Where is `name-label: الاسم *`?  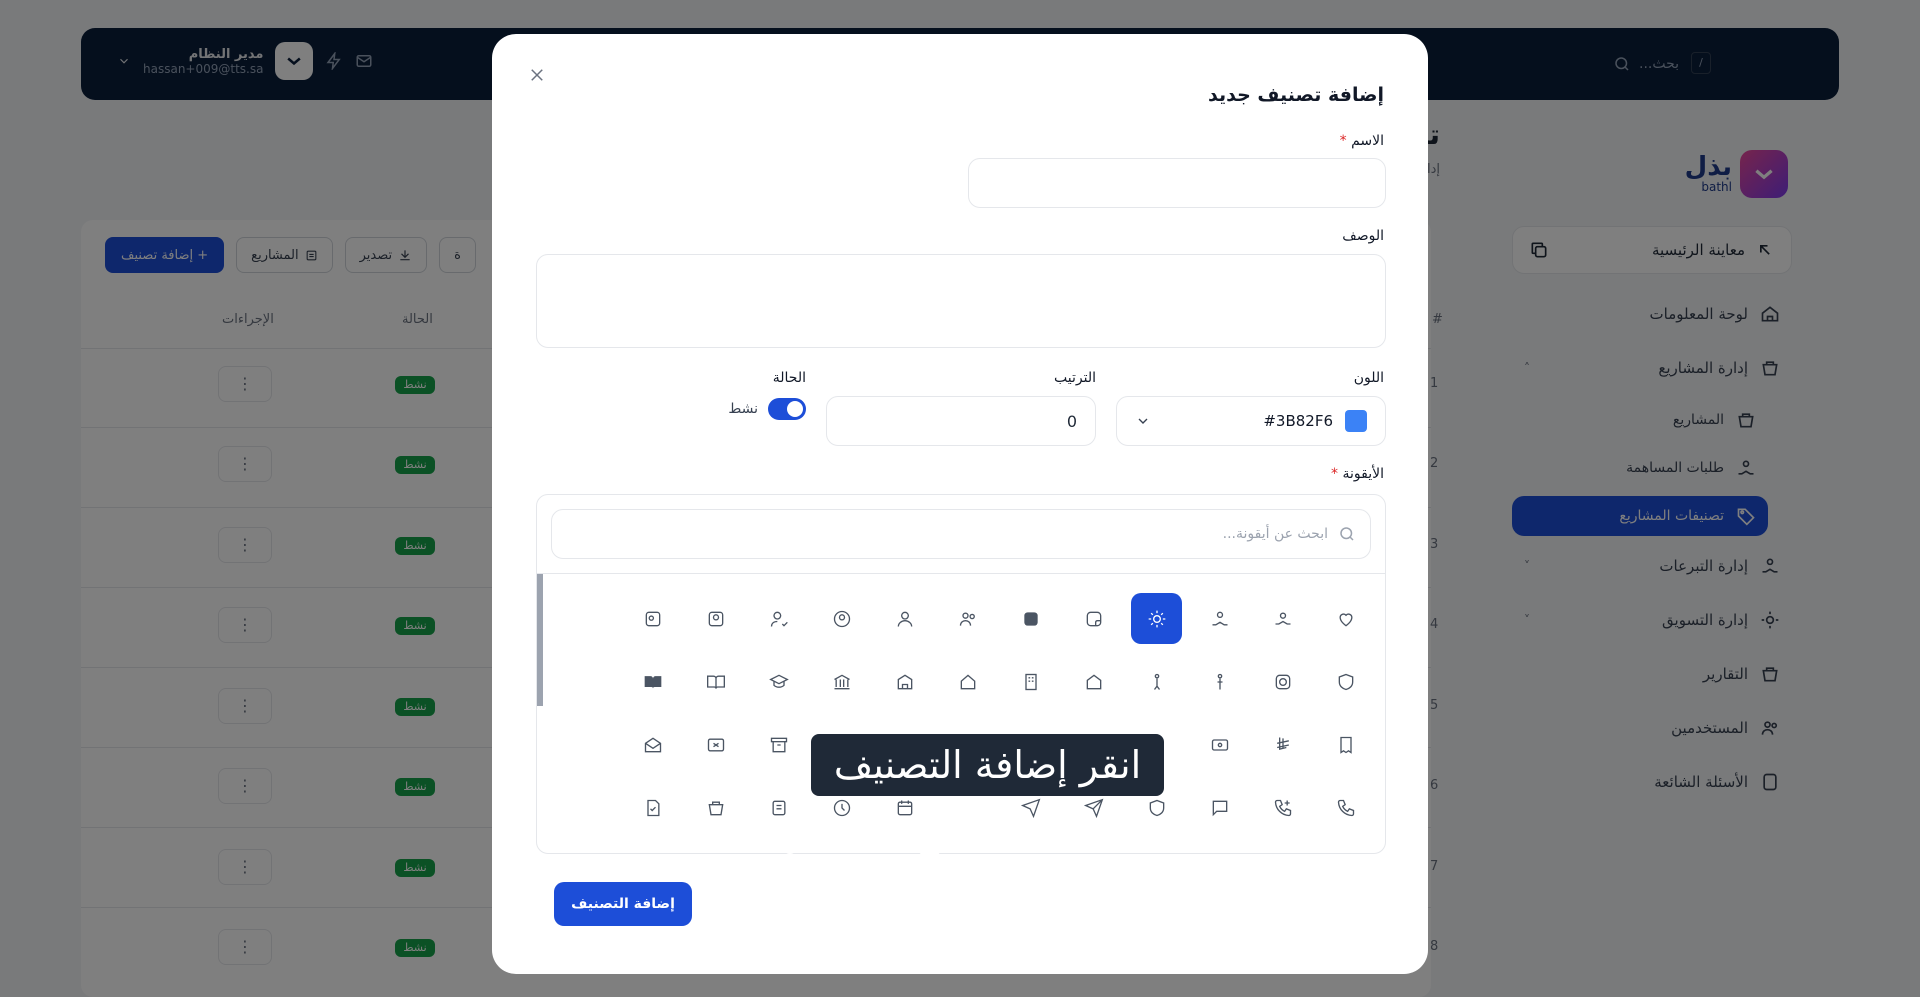
name-label: الاسم * is located at coordinates (1362, 141).